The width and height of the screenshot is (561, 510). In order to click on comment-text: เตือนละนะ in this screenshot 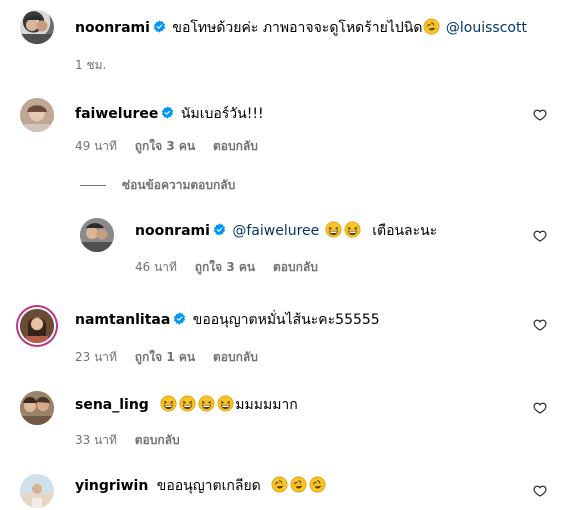, I will do `click(405, 231)`.